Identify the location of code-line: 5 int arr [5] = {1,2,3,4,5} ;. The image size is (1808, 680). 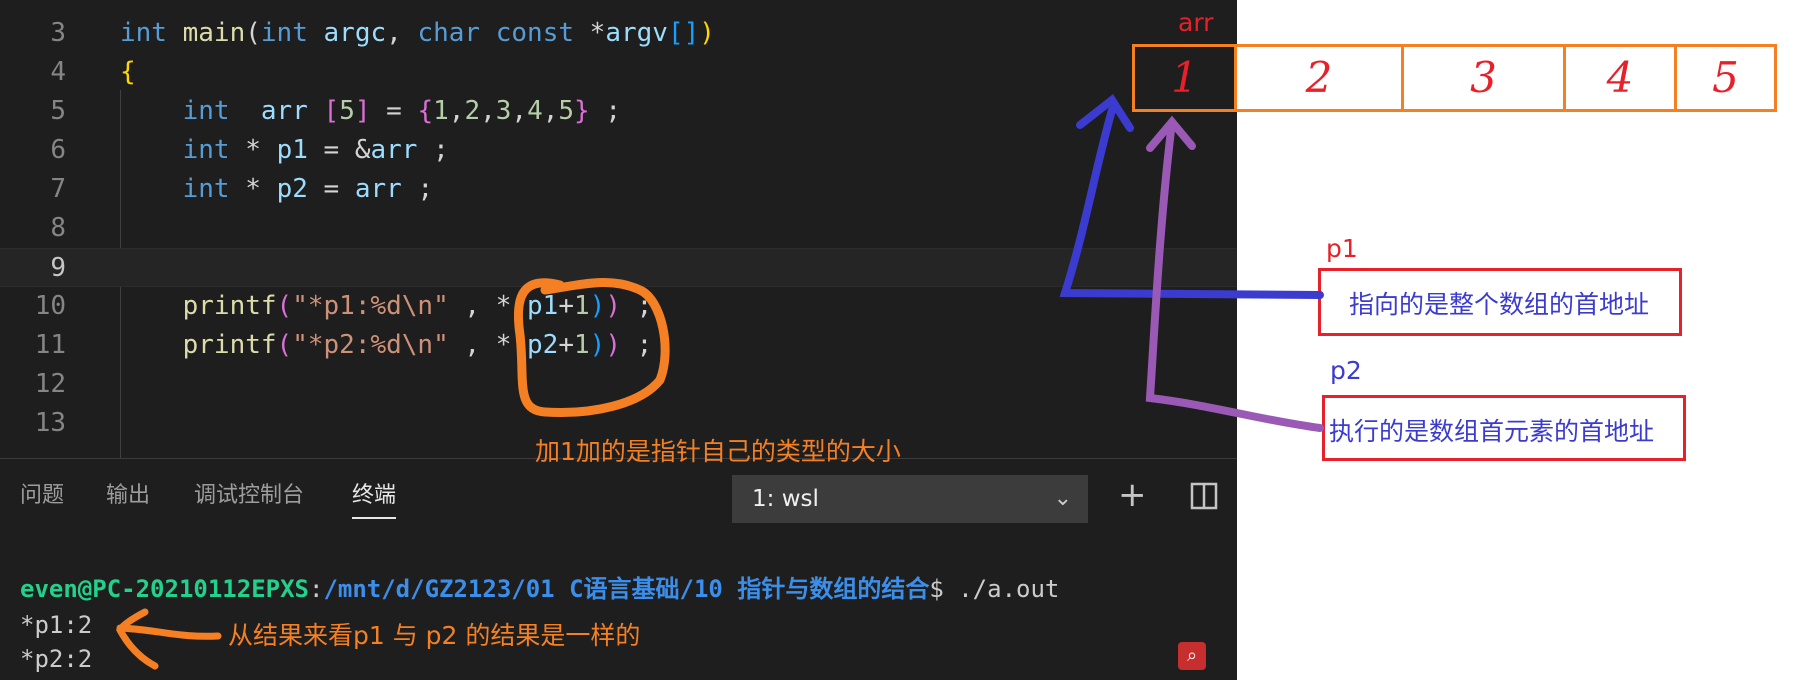
(618, 111).